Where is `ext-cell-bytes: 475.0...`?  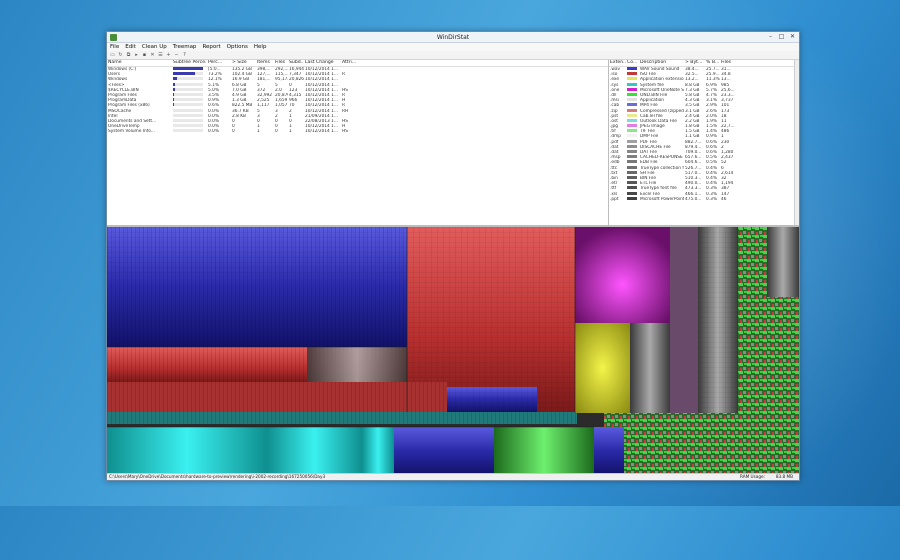 ext-cell-bytes: 475.0... is located at coordinates (693, 199).